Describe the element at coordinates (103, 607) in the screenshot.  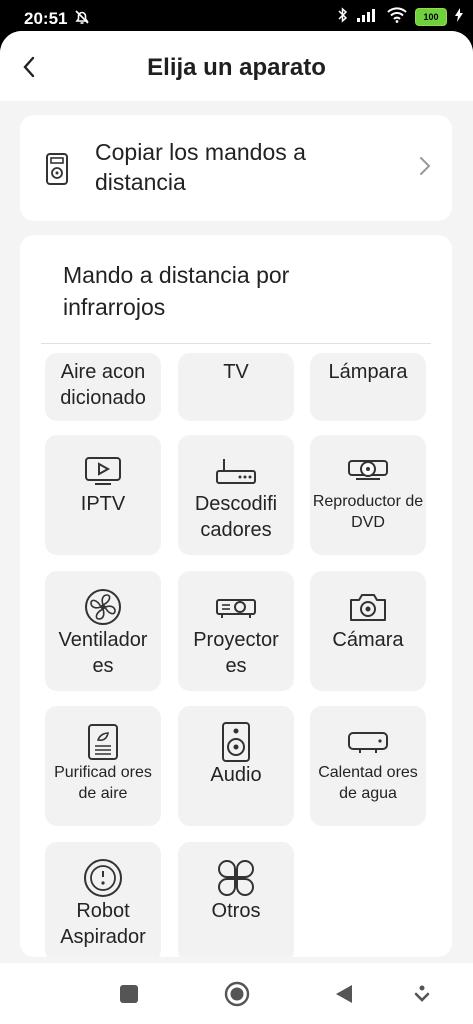
I see `fan-icon` at that location.